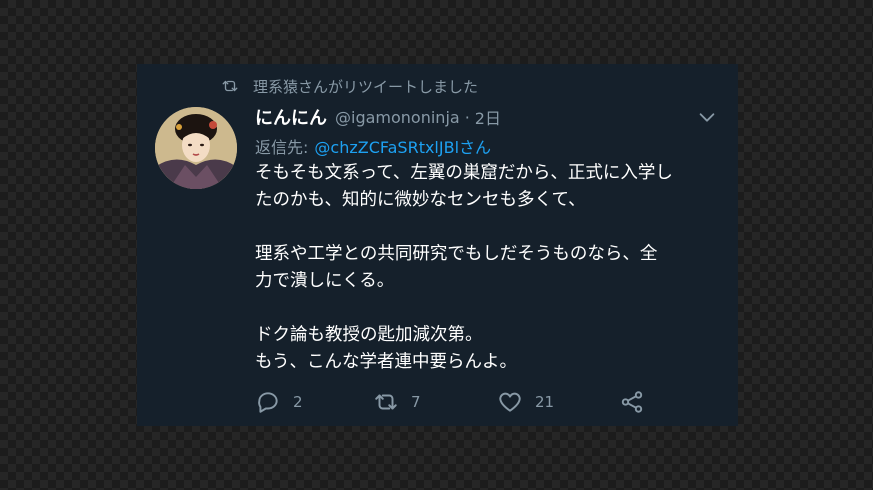  What do you see at coordinates (420, 200) in the screenshot?
I see `tweet-line: たのかも、知的に微妙なセンセも多くて、` at bounding box center [420, 200].